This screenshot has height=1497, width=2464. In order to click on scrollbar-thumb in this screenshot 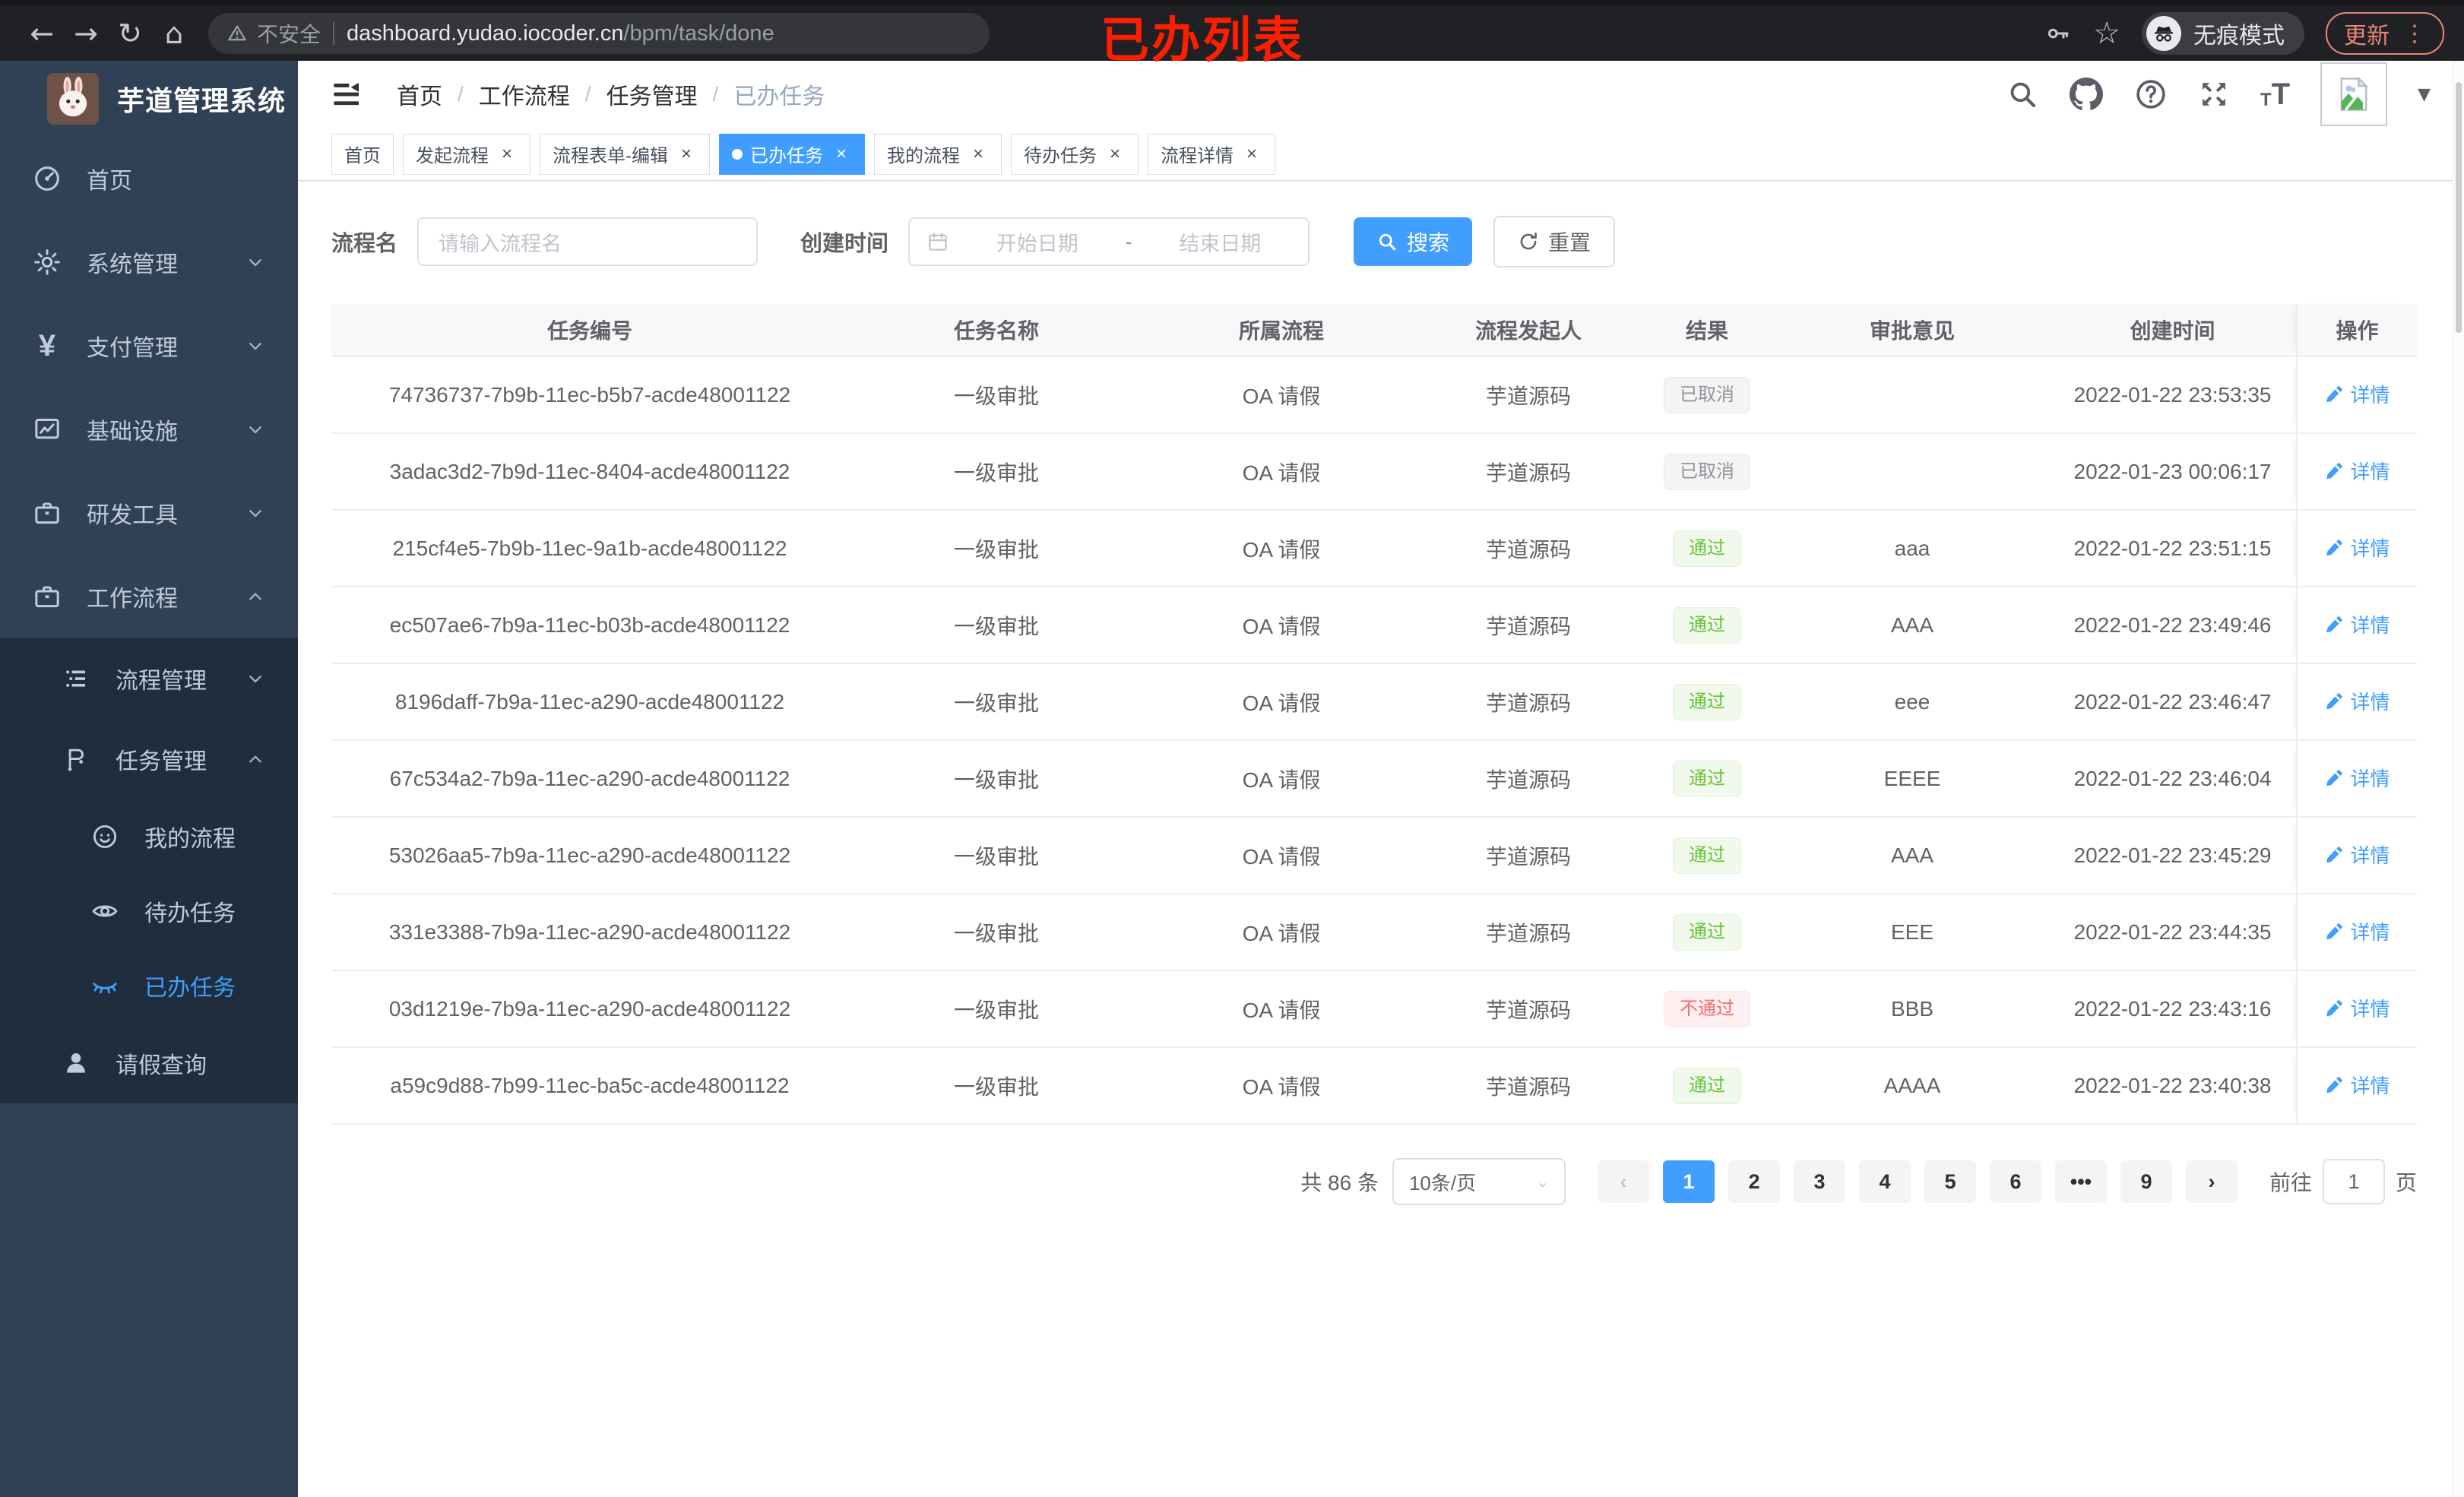, I will do `click(2459, 207)`.